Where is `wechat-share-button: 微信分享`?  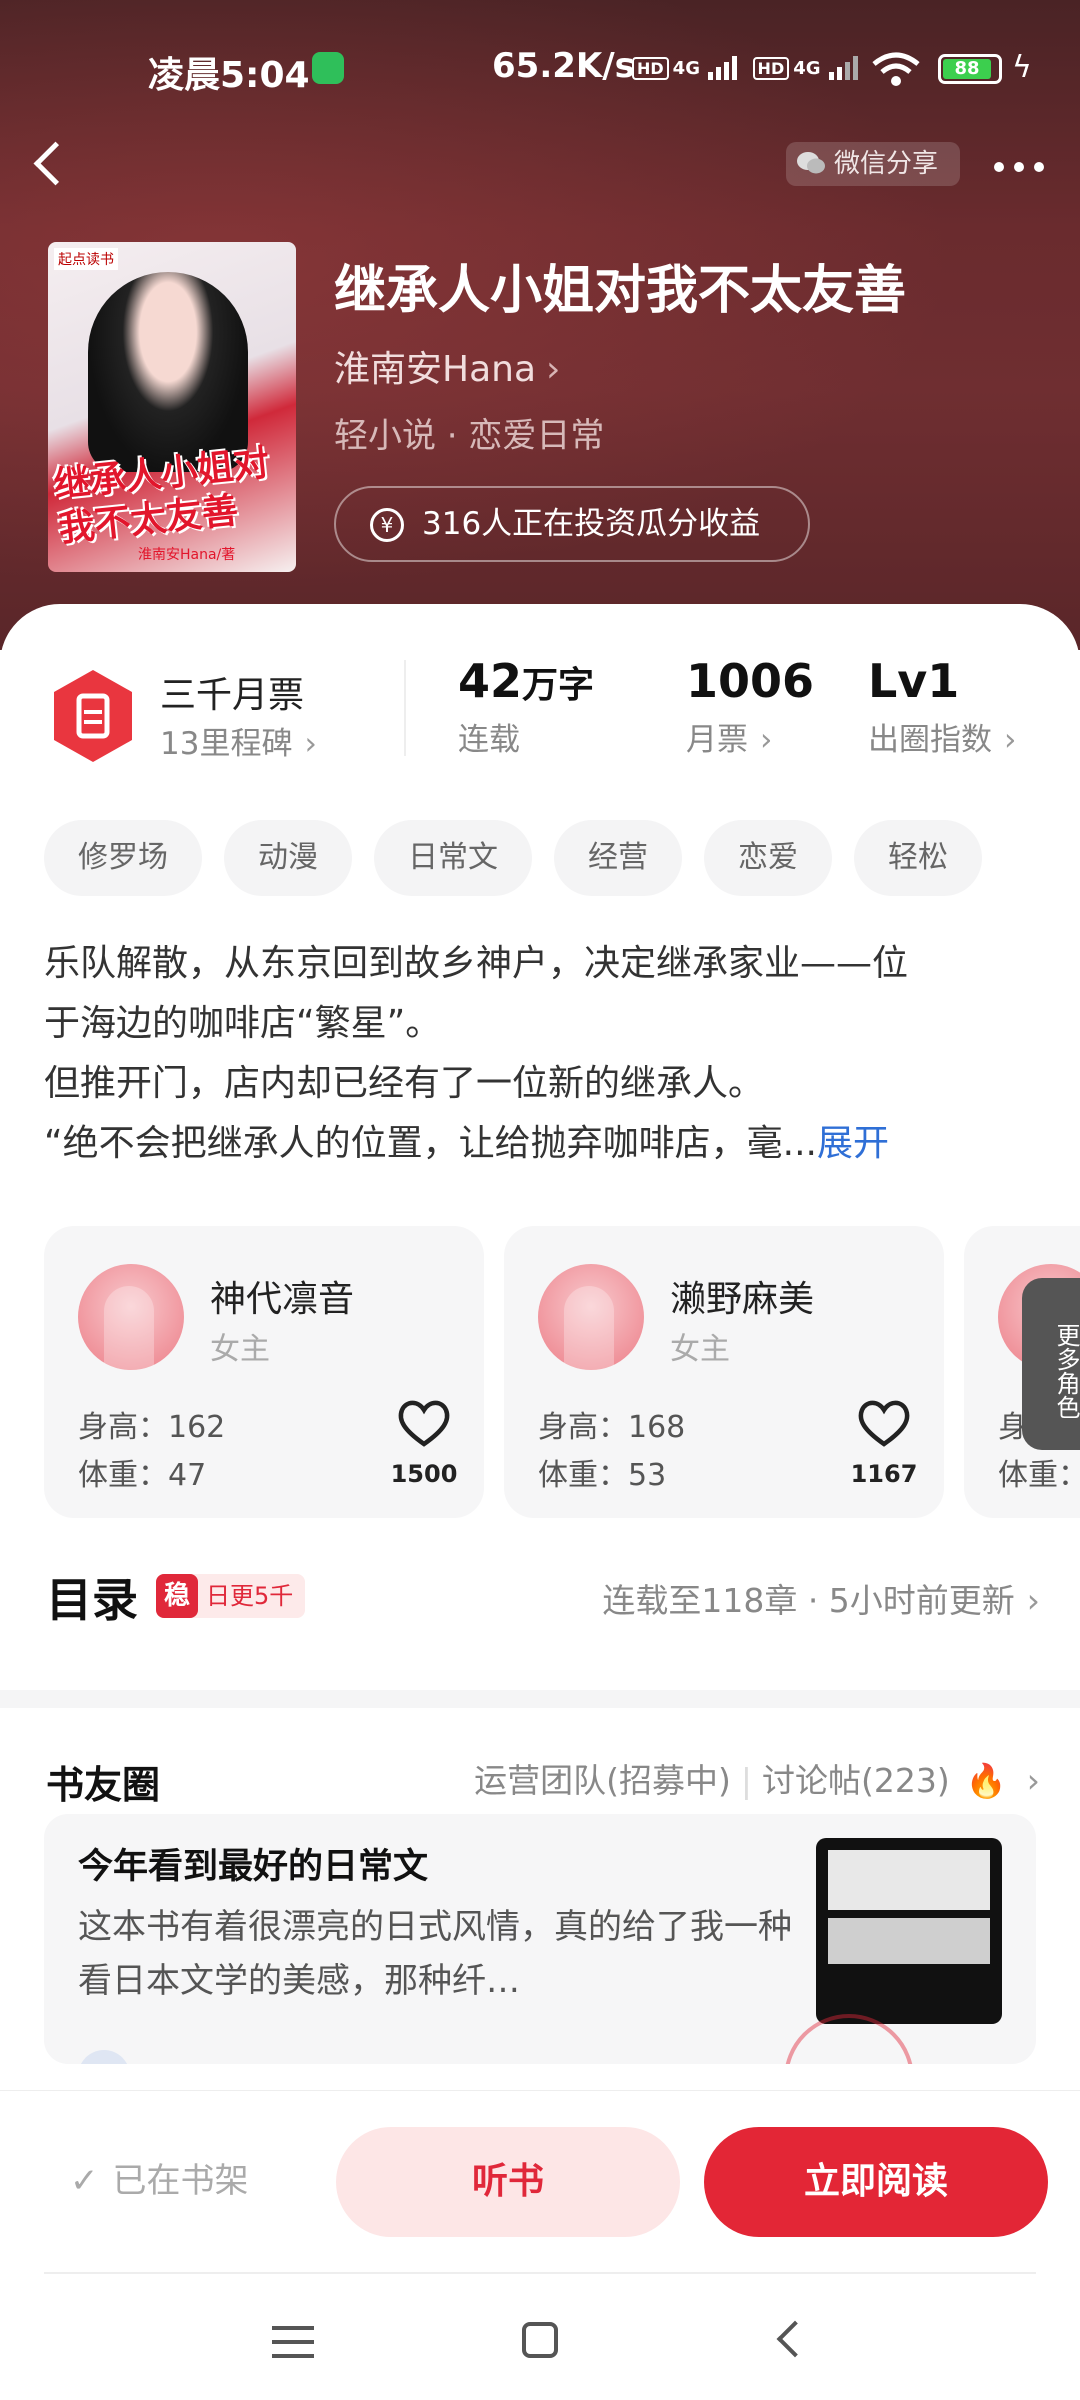
wechat-share-button: 微信分享 is located at coordinates (873, 164).